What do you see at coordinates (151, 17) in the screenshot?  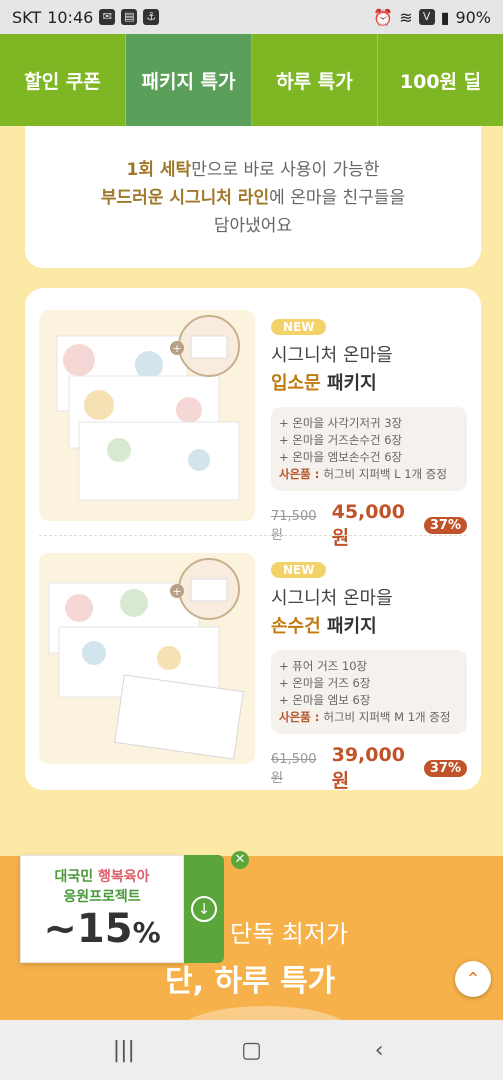 I see `vpn-icon: ⚓` at bounding box center [151, 17].